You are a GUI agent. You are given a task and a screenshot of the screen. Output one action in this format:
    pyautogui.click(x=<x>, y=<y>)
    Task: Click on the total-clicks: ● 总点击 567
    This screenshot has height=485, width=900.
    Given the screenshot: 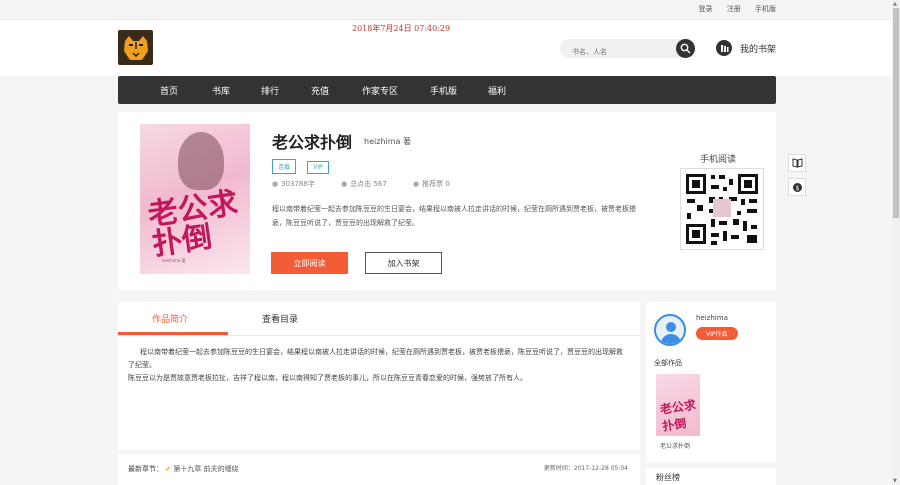 What is the action you would take?
    pyautogui.click(x=364, y=184)
    